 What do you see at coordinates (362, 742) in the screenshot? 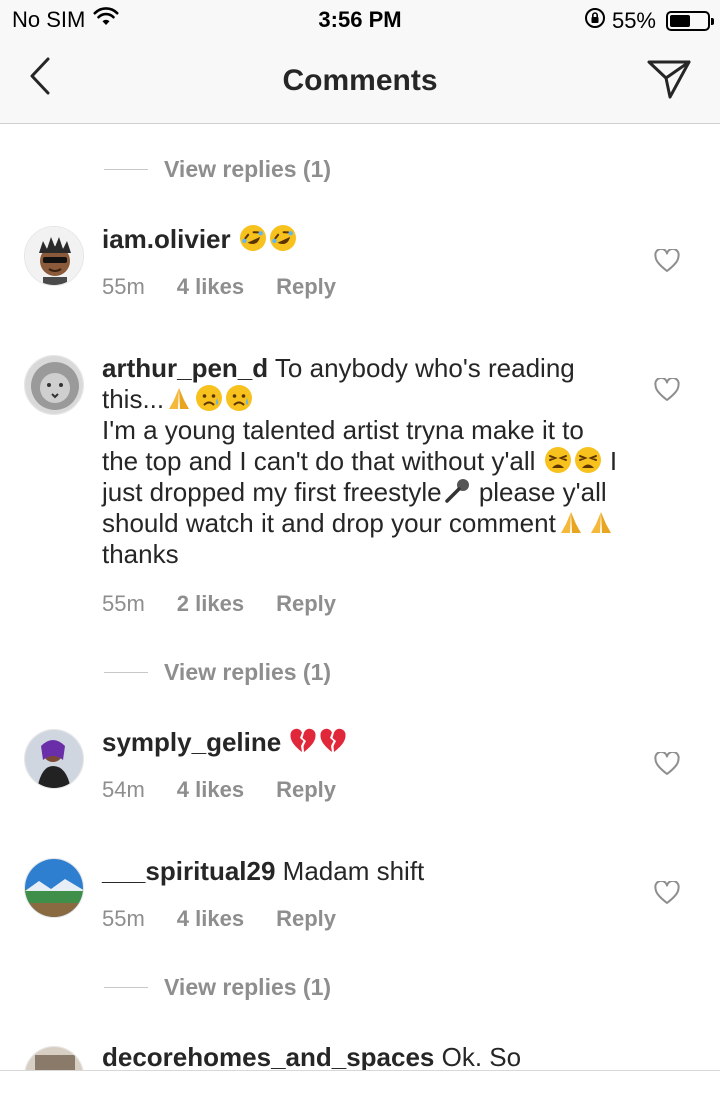
I see `comment-text: symply_geline` at bounding box center [362, 742].